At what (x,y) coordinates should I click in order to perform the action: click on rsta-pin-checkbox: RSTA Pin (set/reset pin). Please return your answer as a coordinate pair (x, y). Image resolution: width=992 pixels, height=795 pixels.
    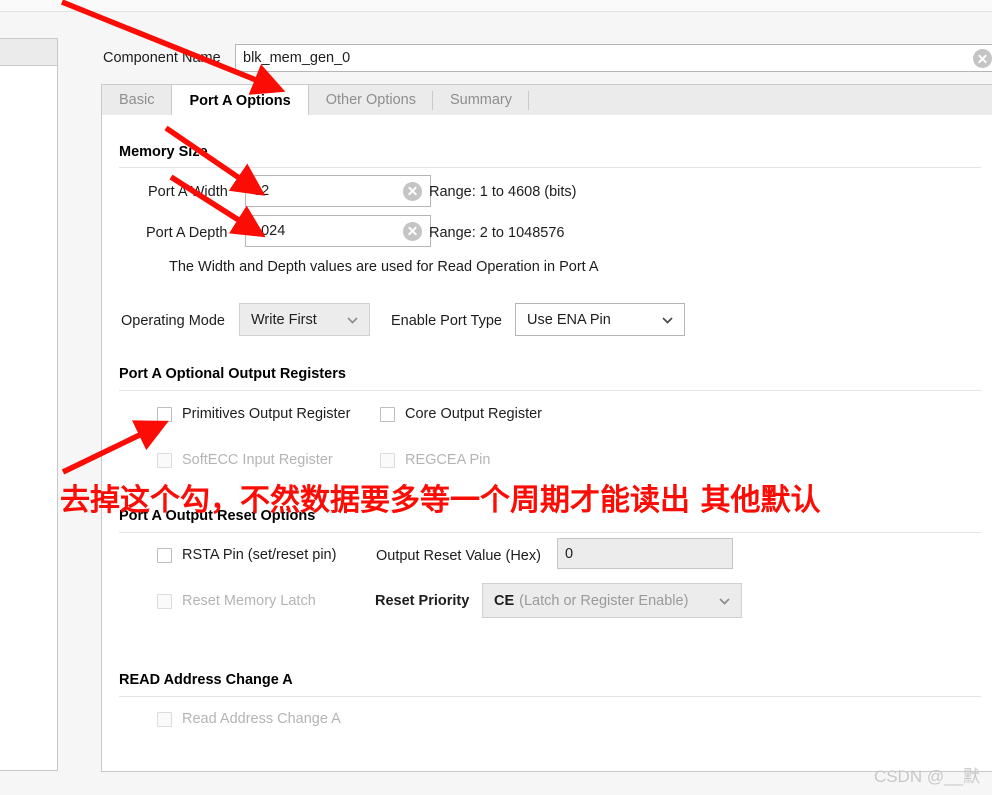
    Looking at the image, I should click on (246, 555).